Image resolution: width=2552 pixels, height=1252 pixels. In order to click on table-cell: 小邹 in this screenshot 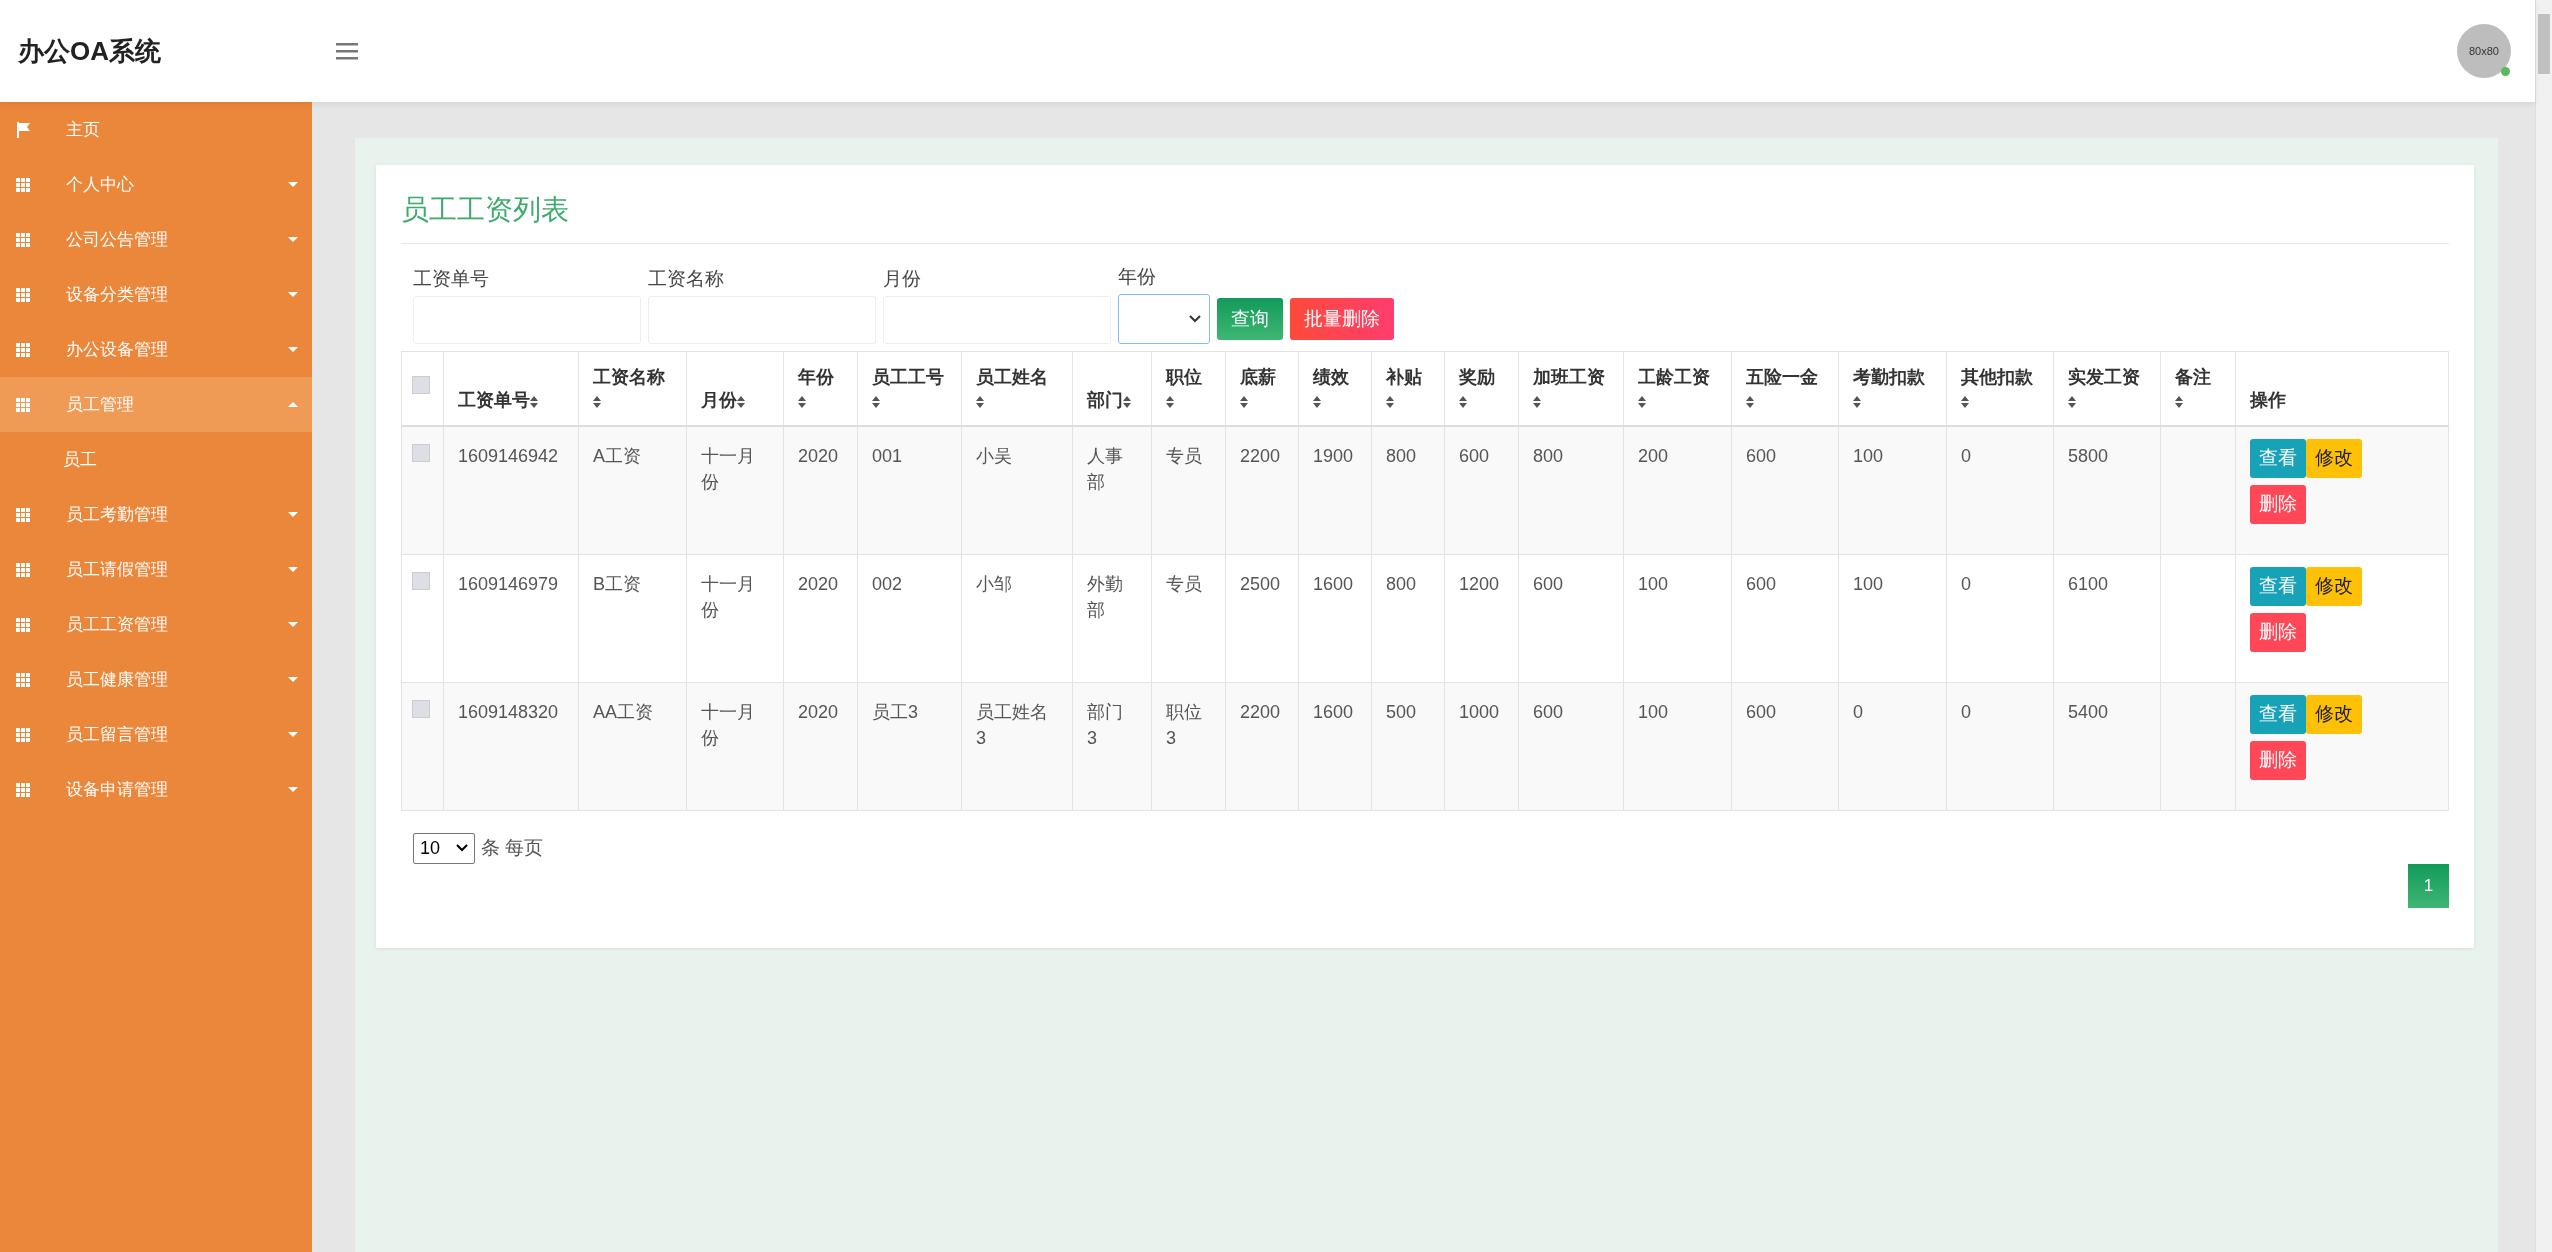, I will do `click(994, 583)`.